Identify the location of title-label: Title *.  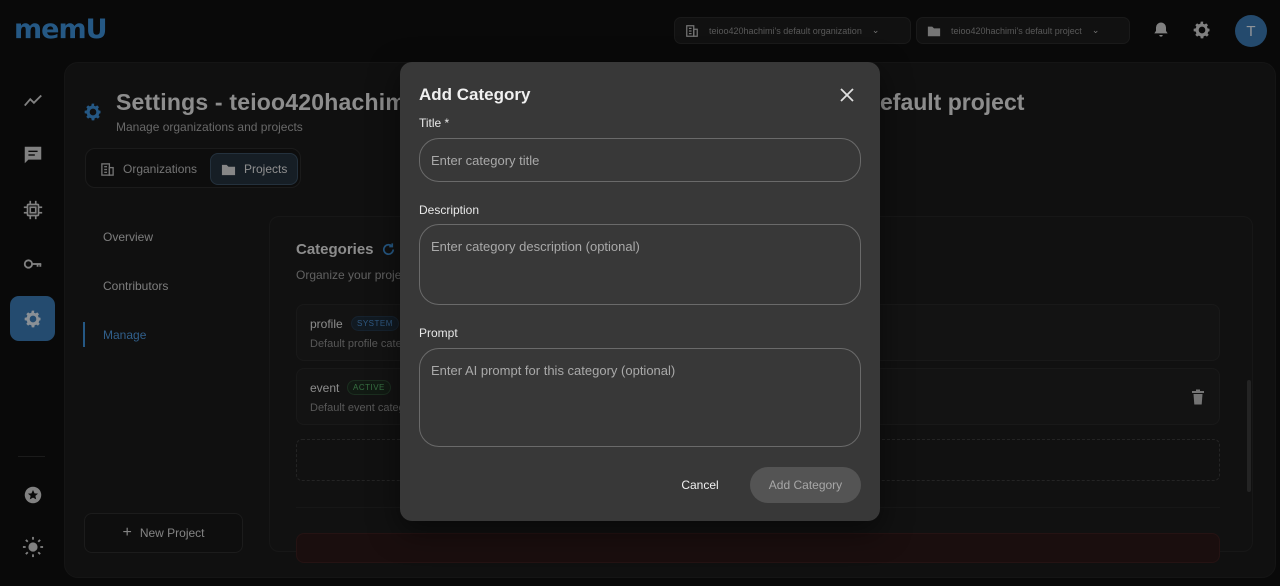
(434, 123).